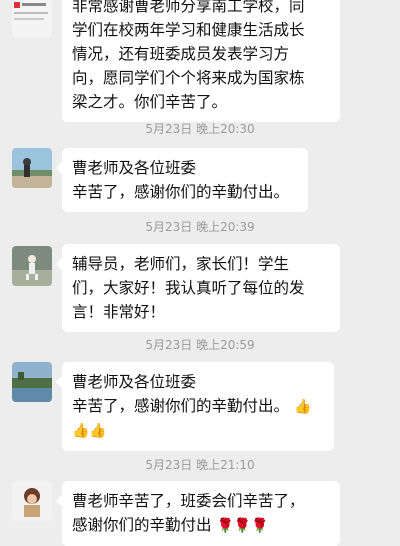  Describe the element at coordinates (182, 180) in the screenshot. I see `message-bubble: 曹老师及各位班委 辛苦了，感谢你们的辛勤付出。` at that location.